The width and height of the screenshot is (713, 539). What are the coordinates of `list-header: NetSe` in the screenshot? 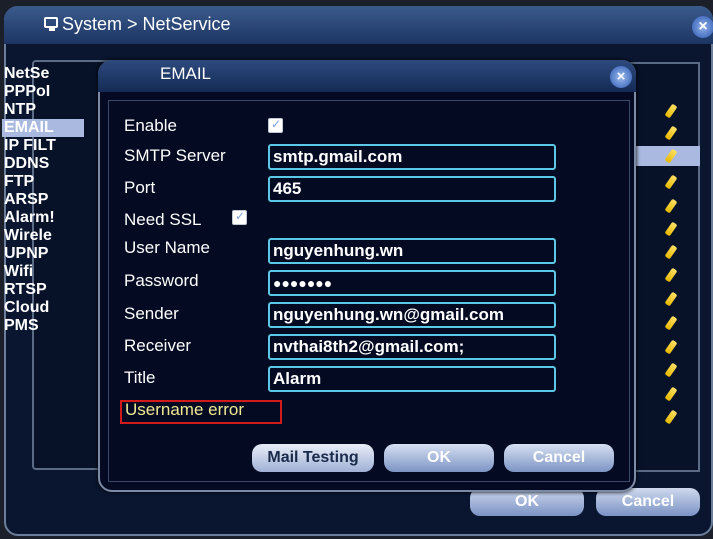 It's located at (27, 73).